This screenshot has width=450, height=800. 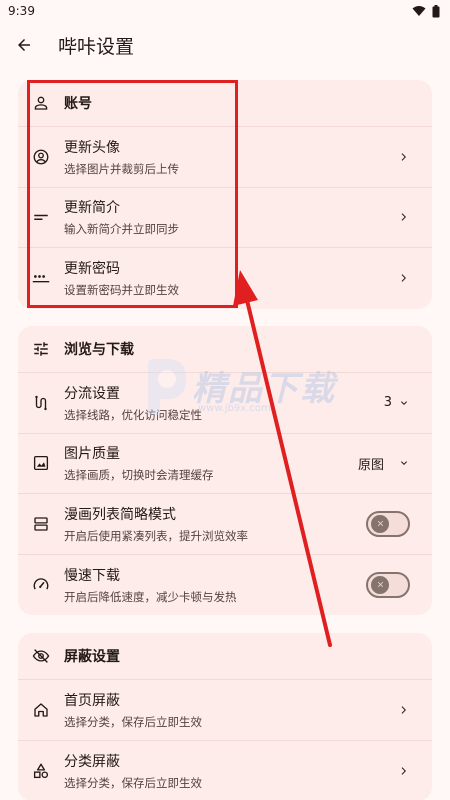 I want to click on compact-list-toggle, so click(x=388, y=523).